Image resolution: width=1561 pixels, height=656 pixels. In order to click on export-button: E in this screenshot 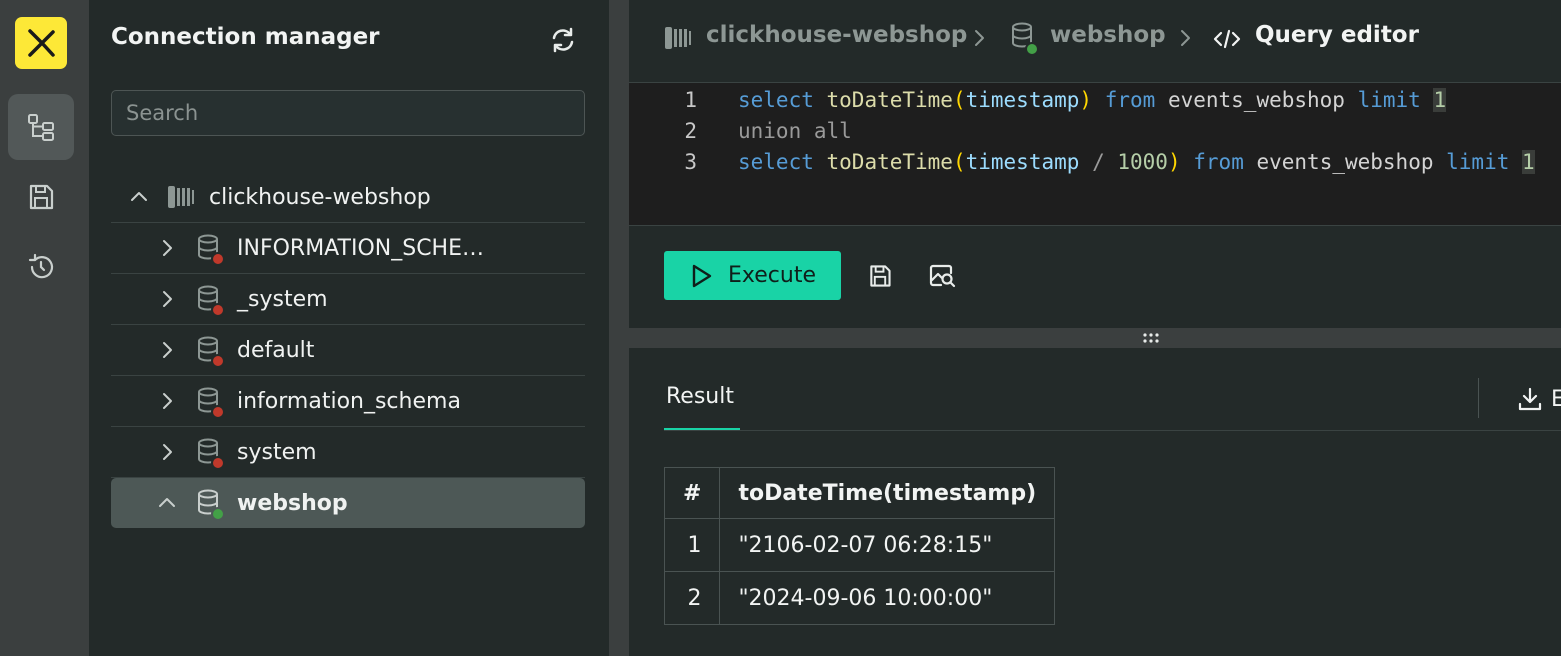, I will do `click(1539, 399)`.